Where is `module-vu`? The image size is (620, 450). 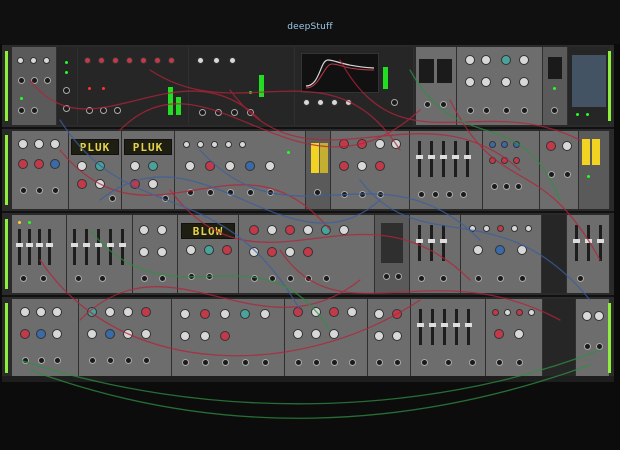
module-vu is located at coordinates (594, 170).